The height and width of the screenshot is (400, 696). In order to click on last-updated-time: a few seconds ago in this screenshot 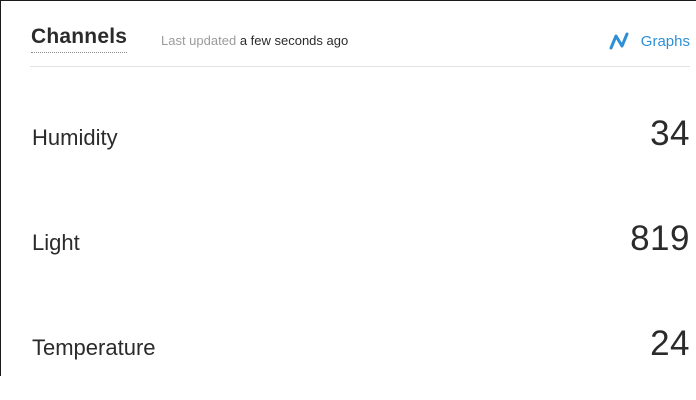, I will do `click(294, 40)`.